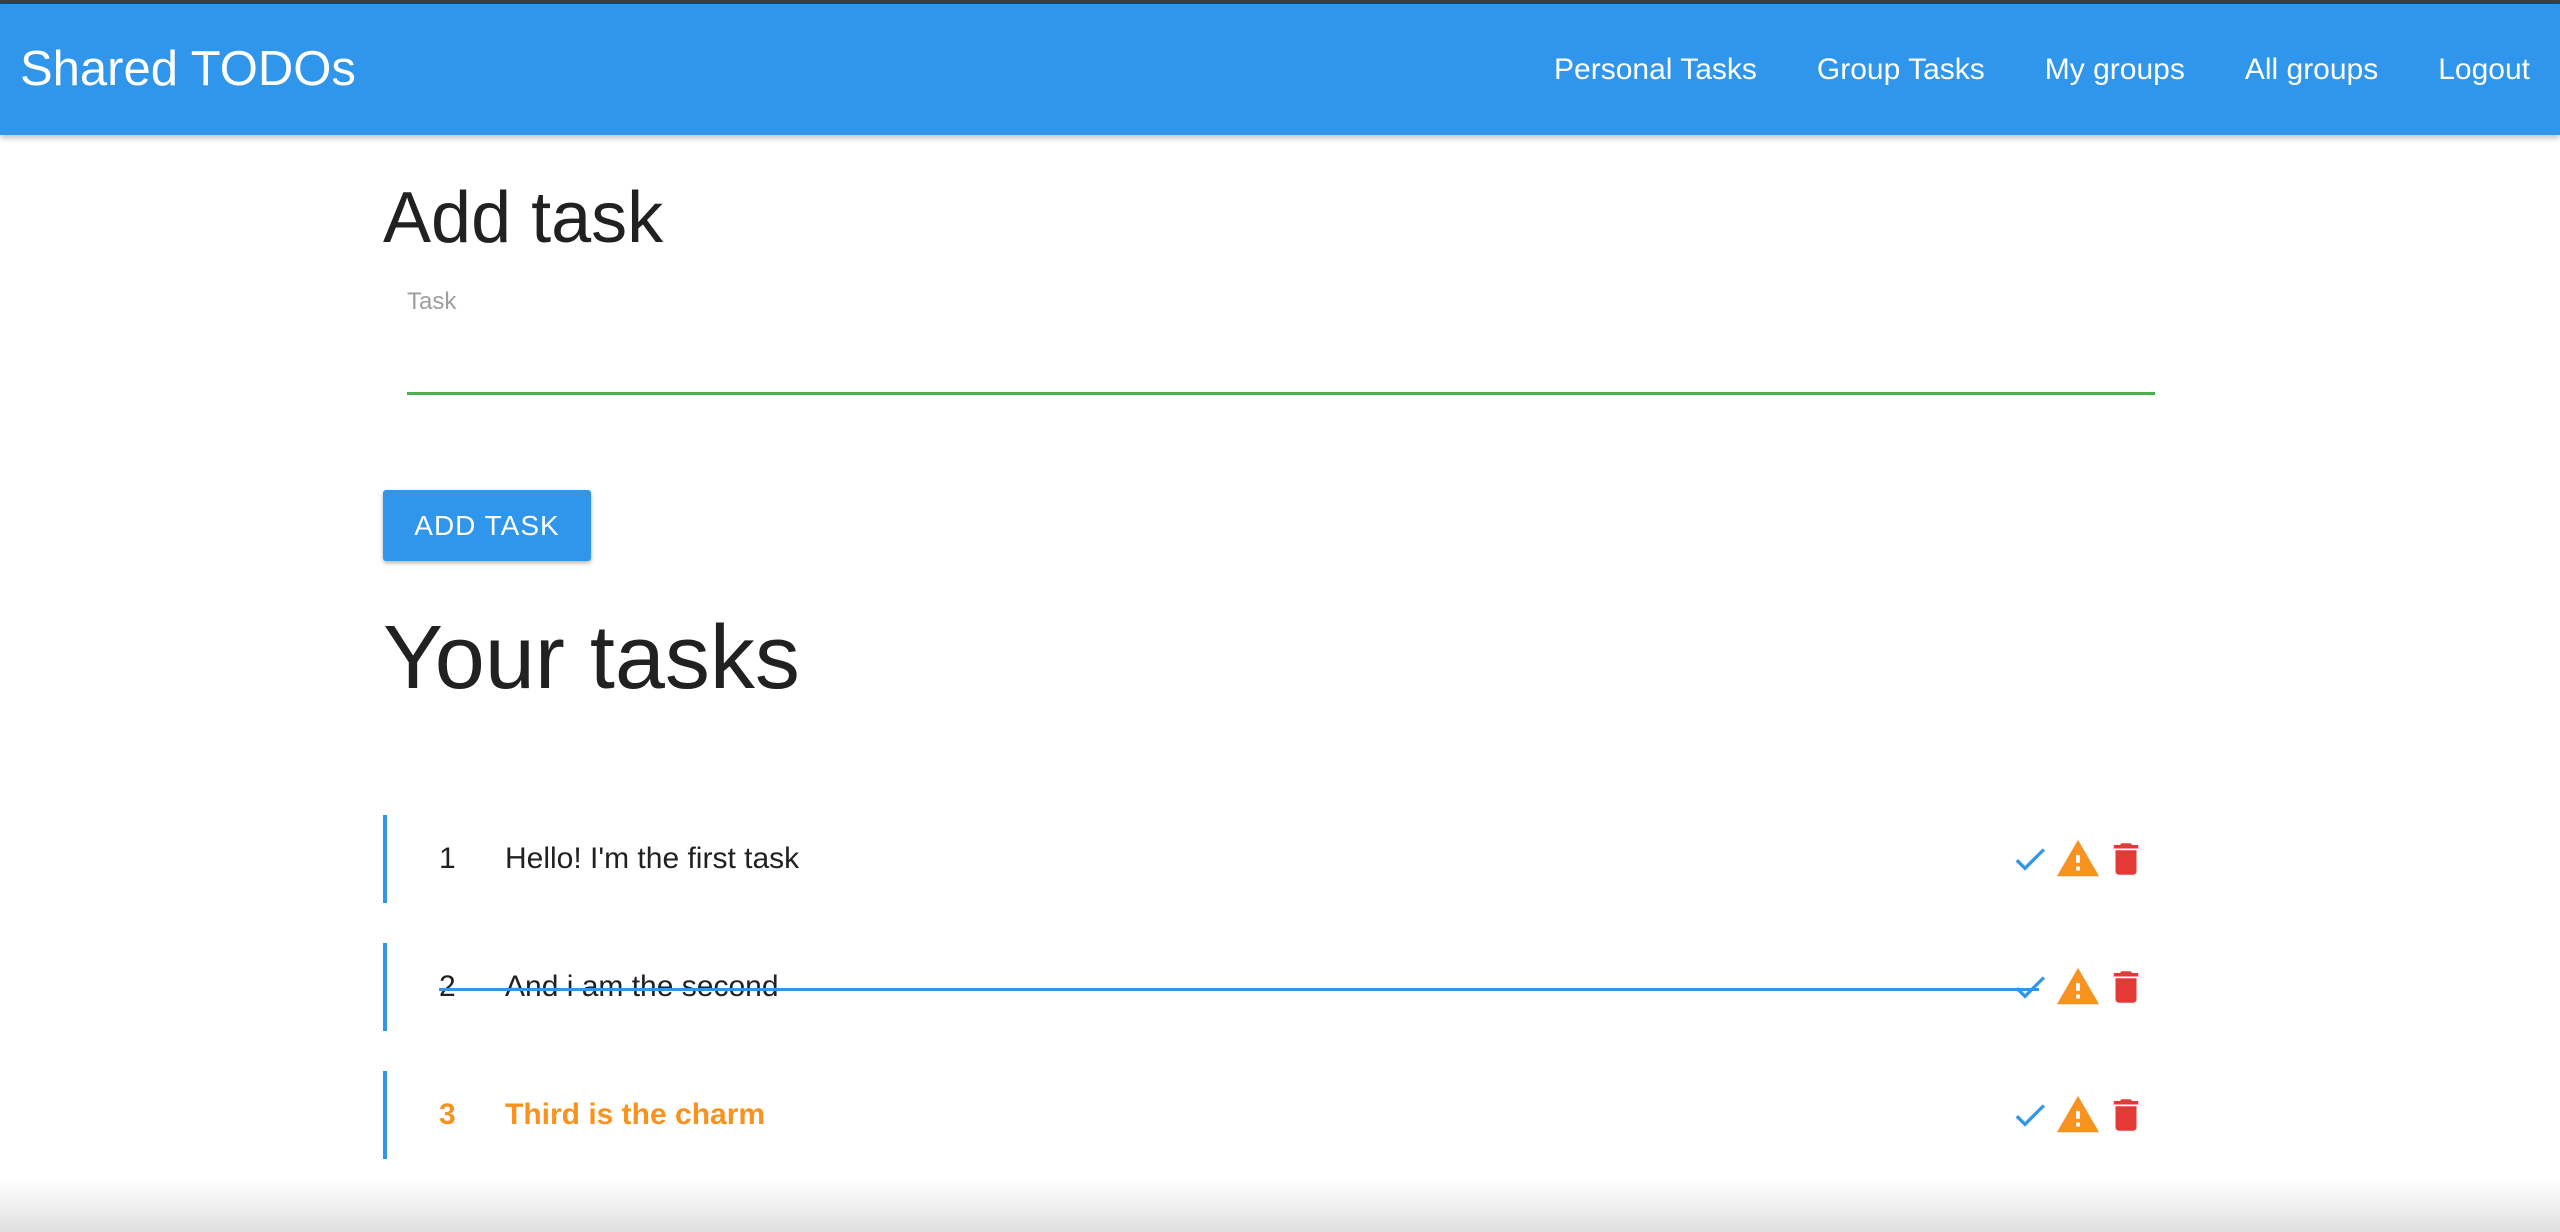  I want to click on task-input, so click(1281, 355).